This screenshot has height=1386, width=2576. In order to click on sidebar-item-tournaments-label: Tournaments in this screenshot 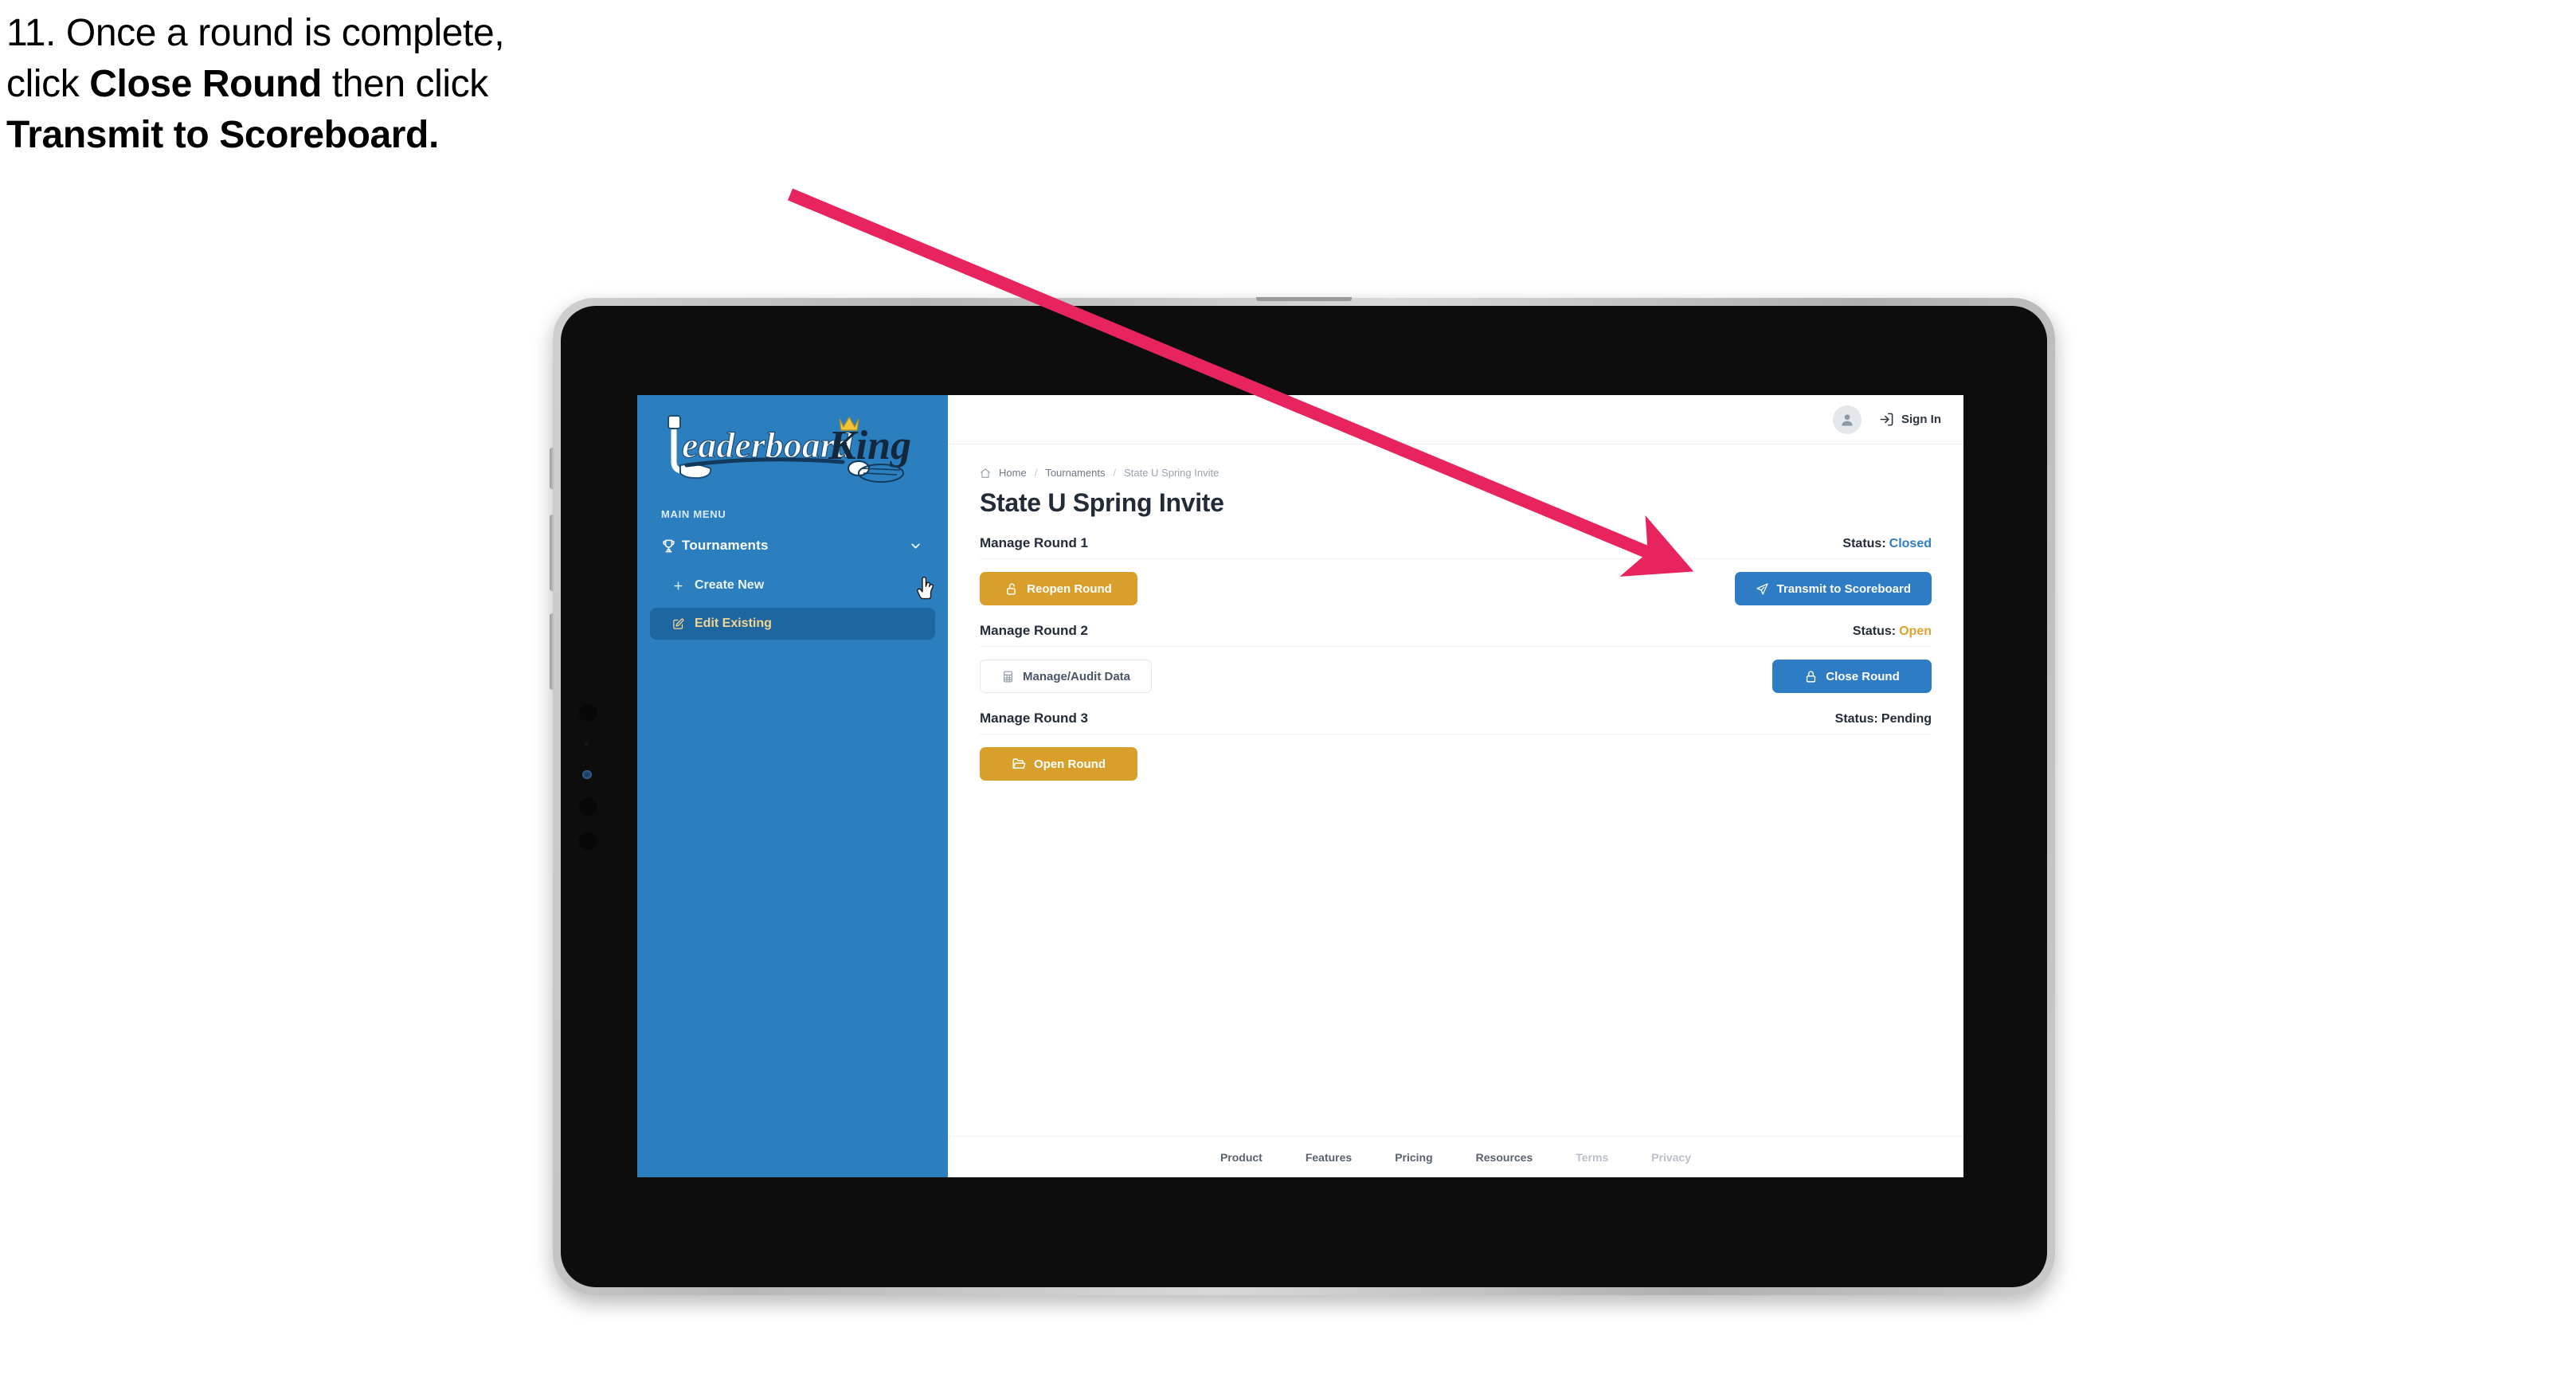, I will do `click(725, 545)`.